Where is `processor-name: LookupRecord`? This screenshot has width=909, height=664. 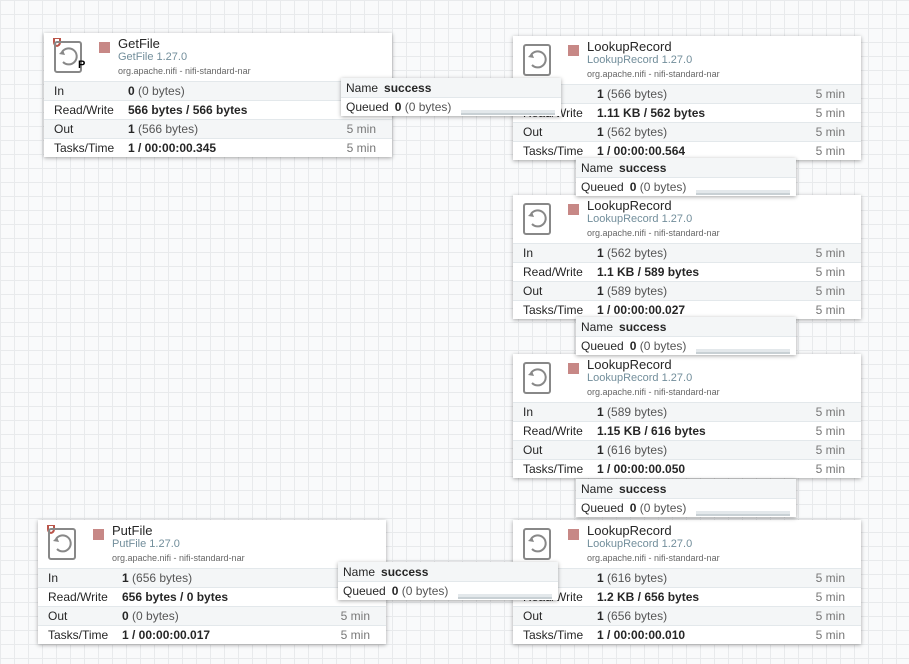 processor-name: LookupRecord is located at coordinates (629, 205).